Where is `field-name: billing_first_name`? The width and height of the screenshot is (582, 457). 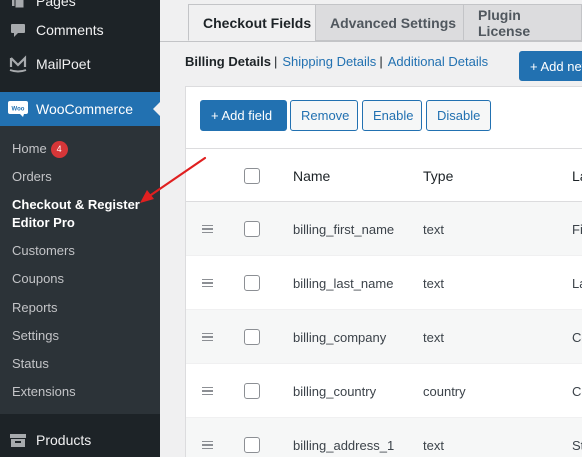 field-name: billing_first_name is located at coordinates (344, 229).